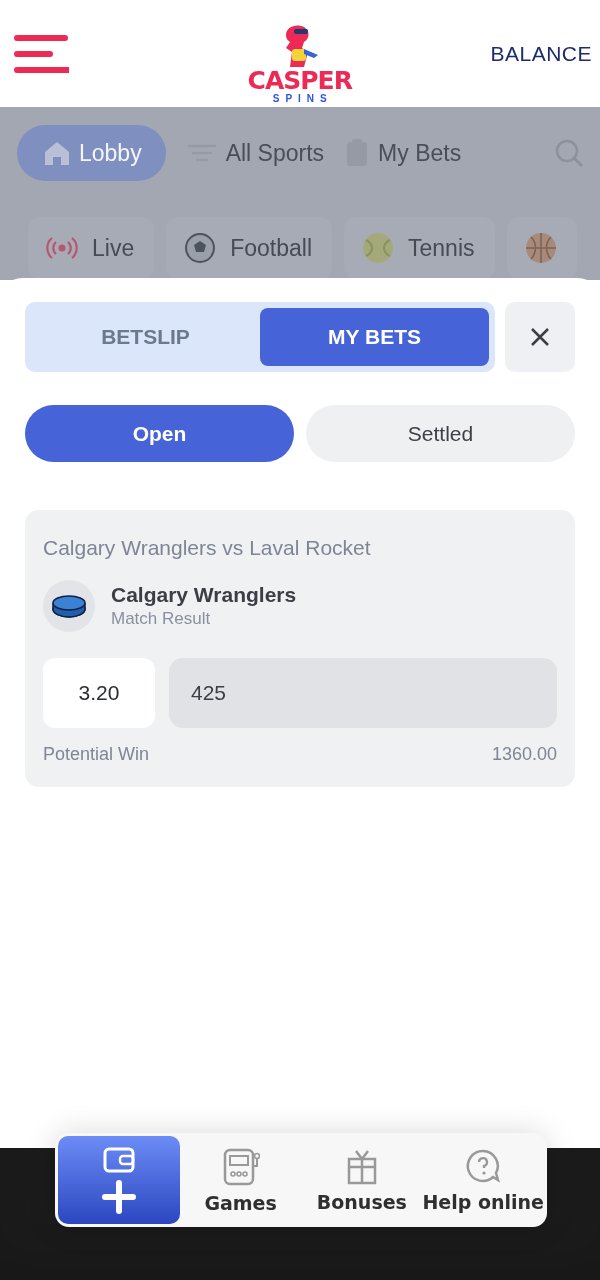 The image size is (600, 1280). What do you see at coordinates (69, 606) in the screenshot?
I see `hockey-puck-icon` at bounding box center [69, 606].